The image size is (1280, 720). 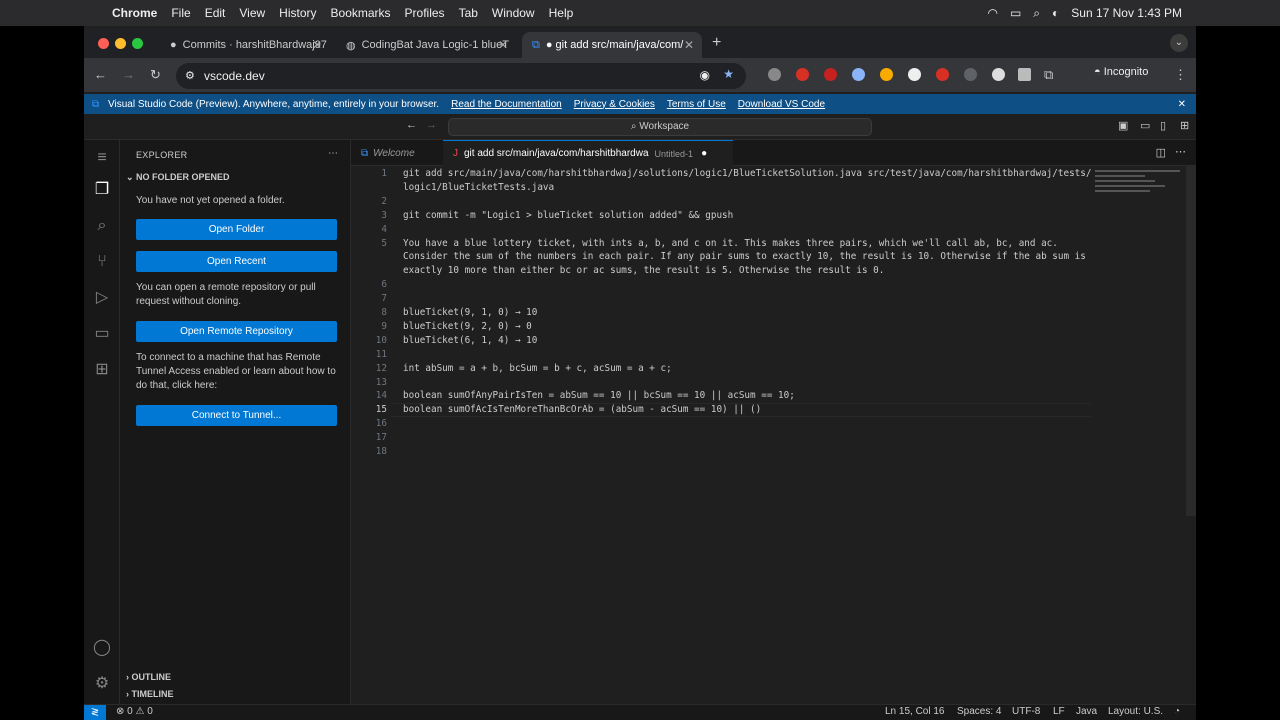 I want to click on open-recent-button: Open Recent, so click(x=236, y=261).